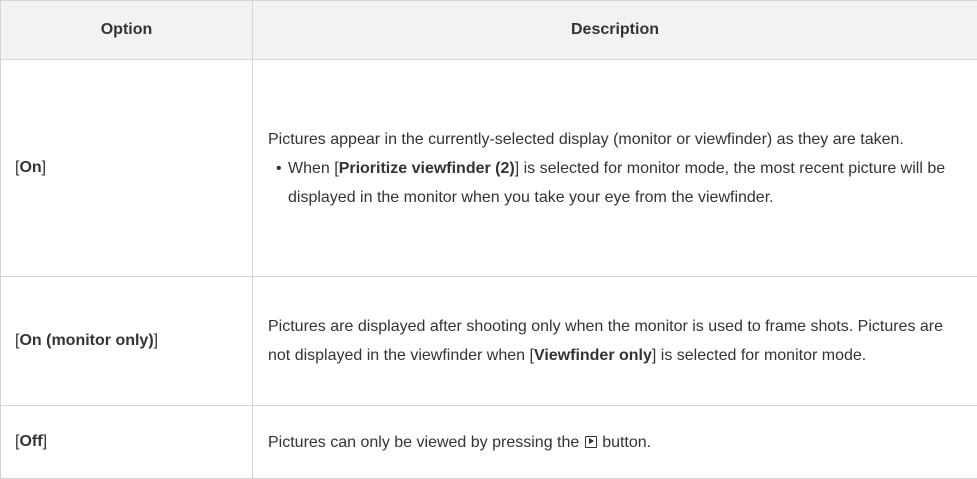  I want to click on bullet-bold-term: Prioritize viewfinder (2), so click(427, 168).